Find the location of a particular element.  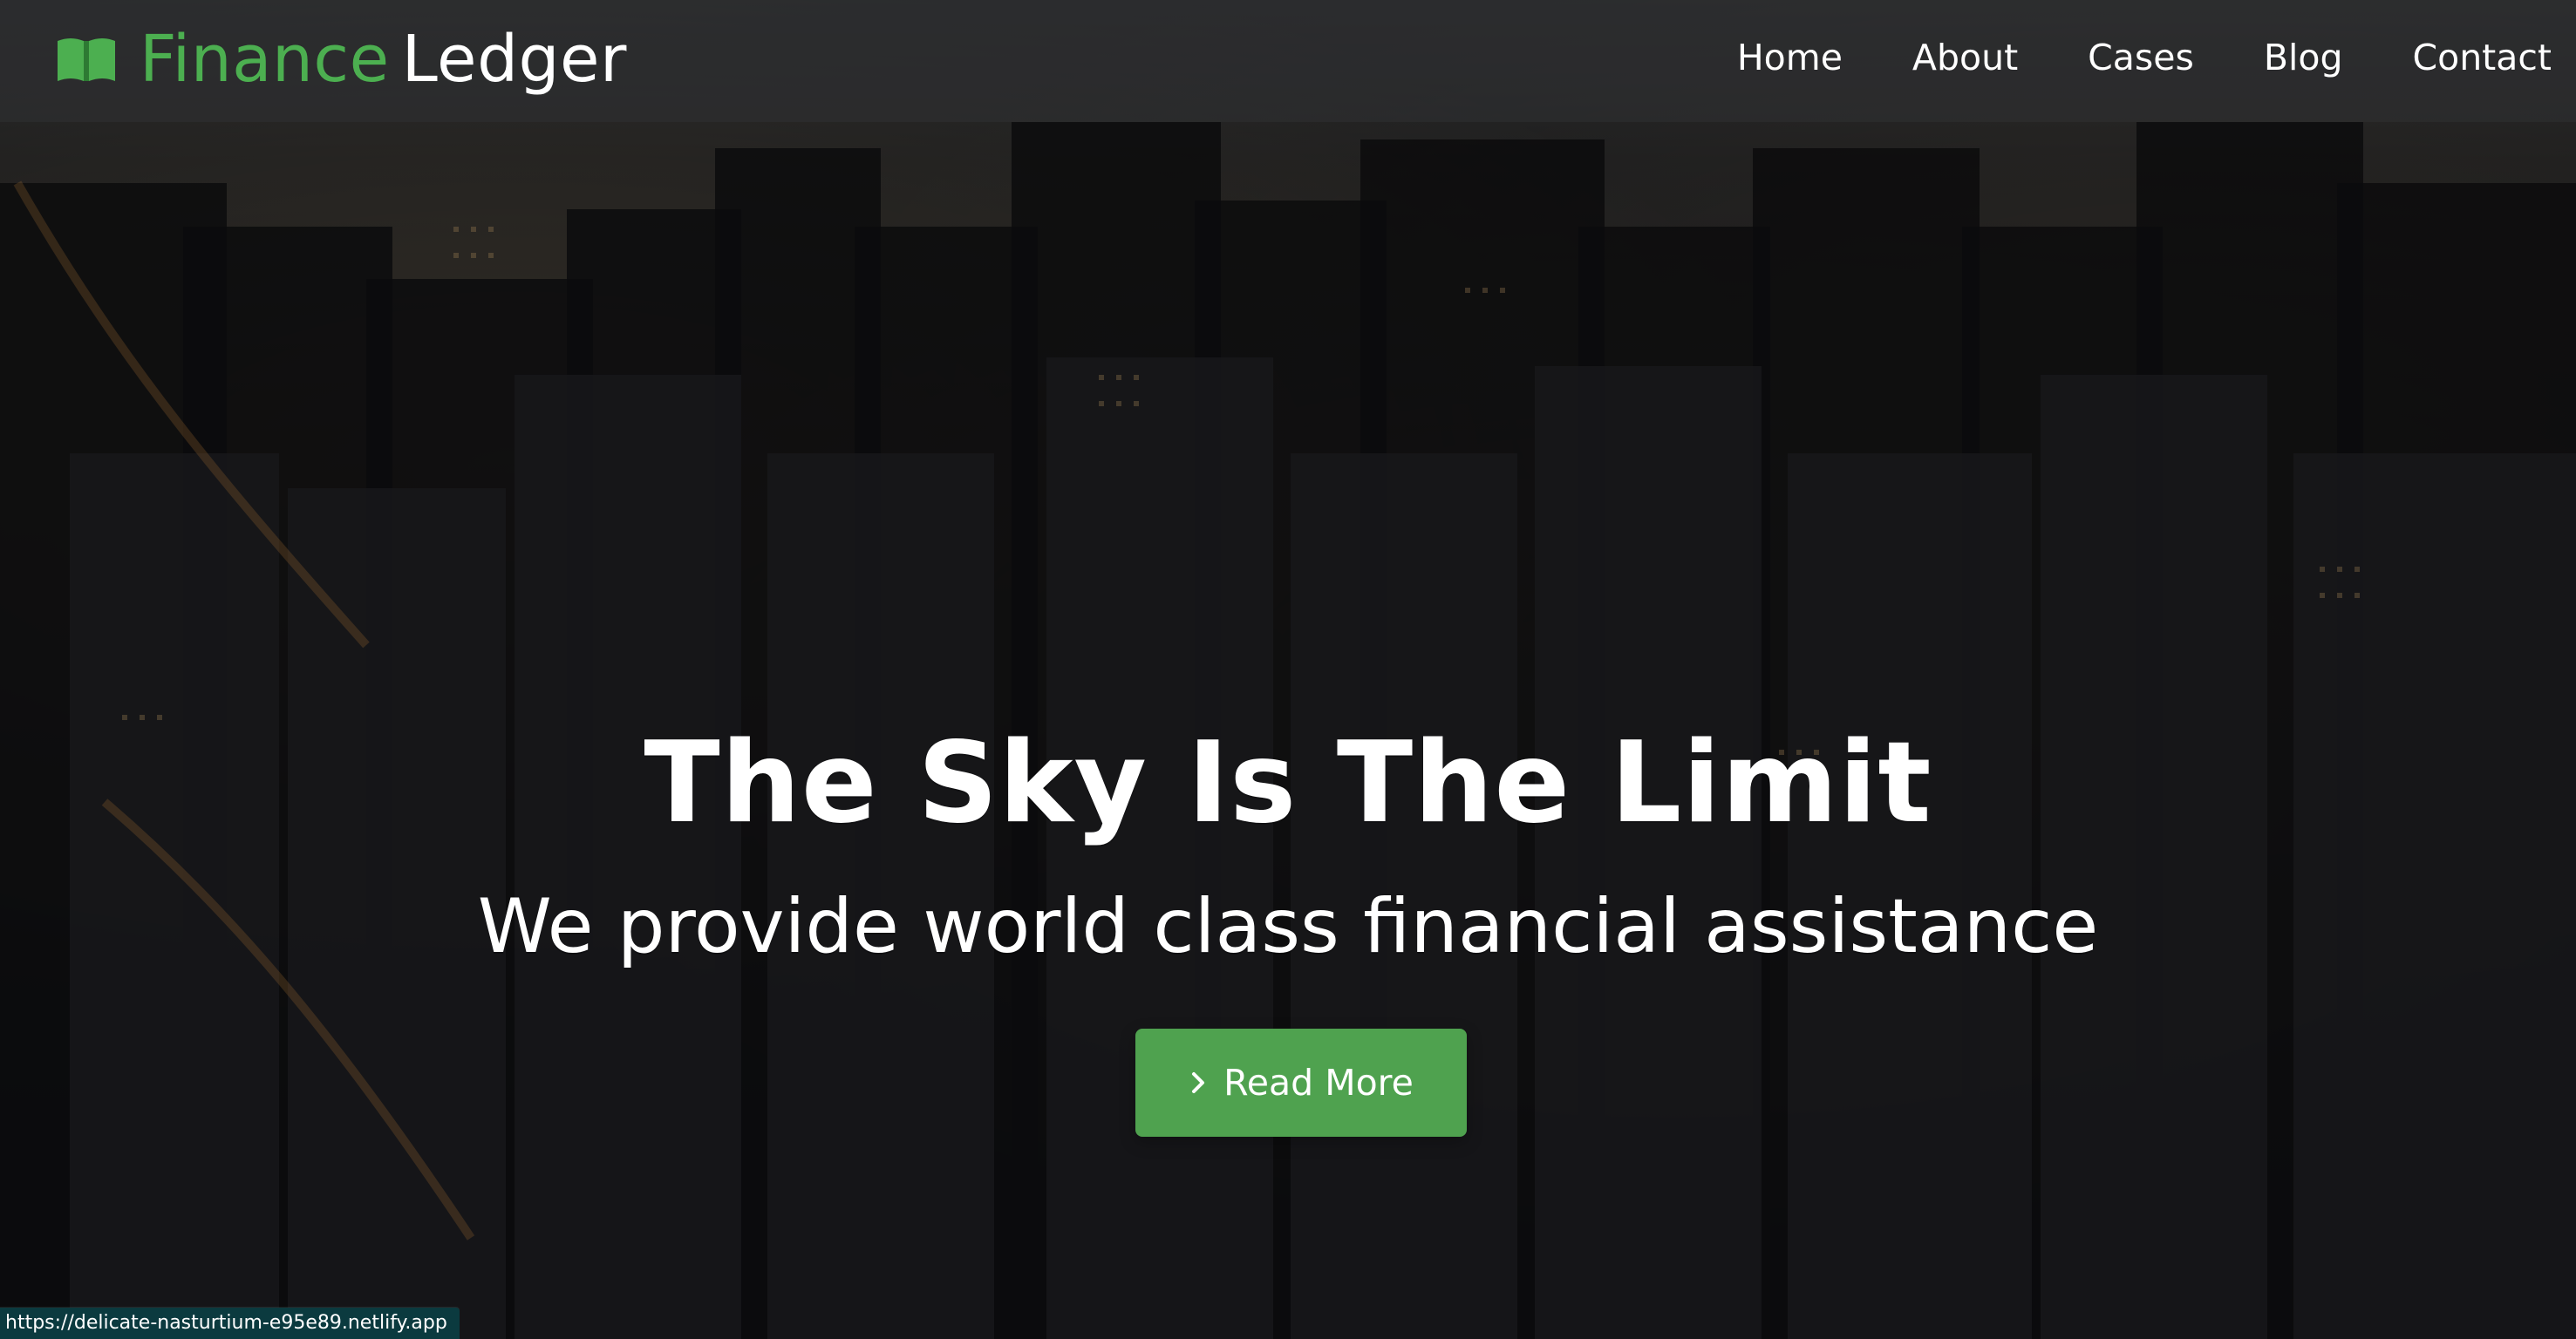

nav-cases: Cases is located at coordinates (2141, 58).